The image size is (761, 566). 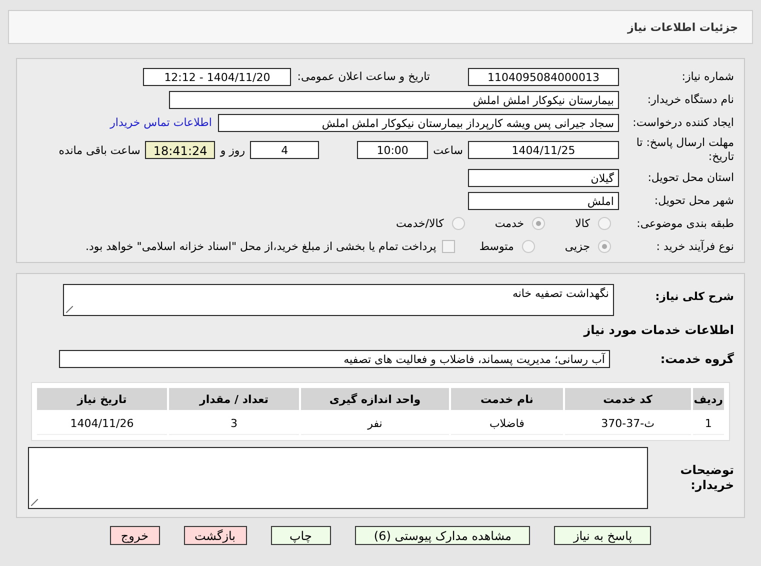 What do you see at coordinates (363, 76) in the screenshot?
I see `field-label: تاریخ و ساعت اعلان عمومی:` at bounding box center [363, 76].